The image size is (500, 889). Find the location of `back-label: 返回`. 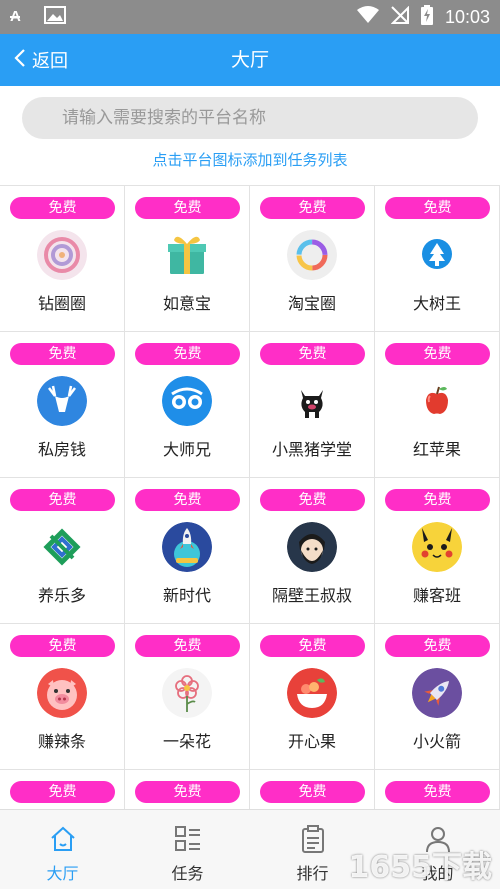

back-label: 返回 is located at coordinates (50, 61).